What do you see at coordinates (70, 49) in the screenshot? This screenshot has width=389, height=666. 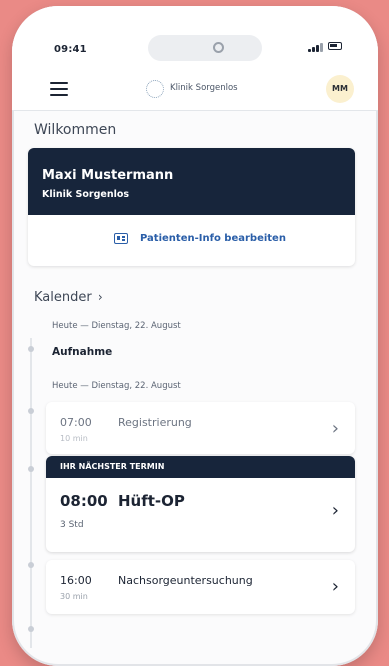 I see `status-time: 09:41` at bounding box center [70, 49].